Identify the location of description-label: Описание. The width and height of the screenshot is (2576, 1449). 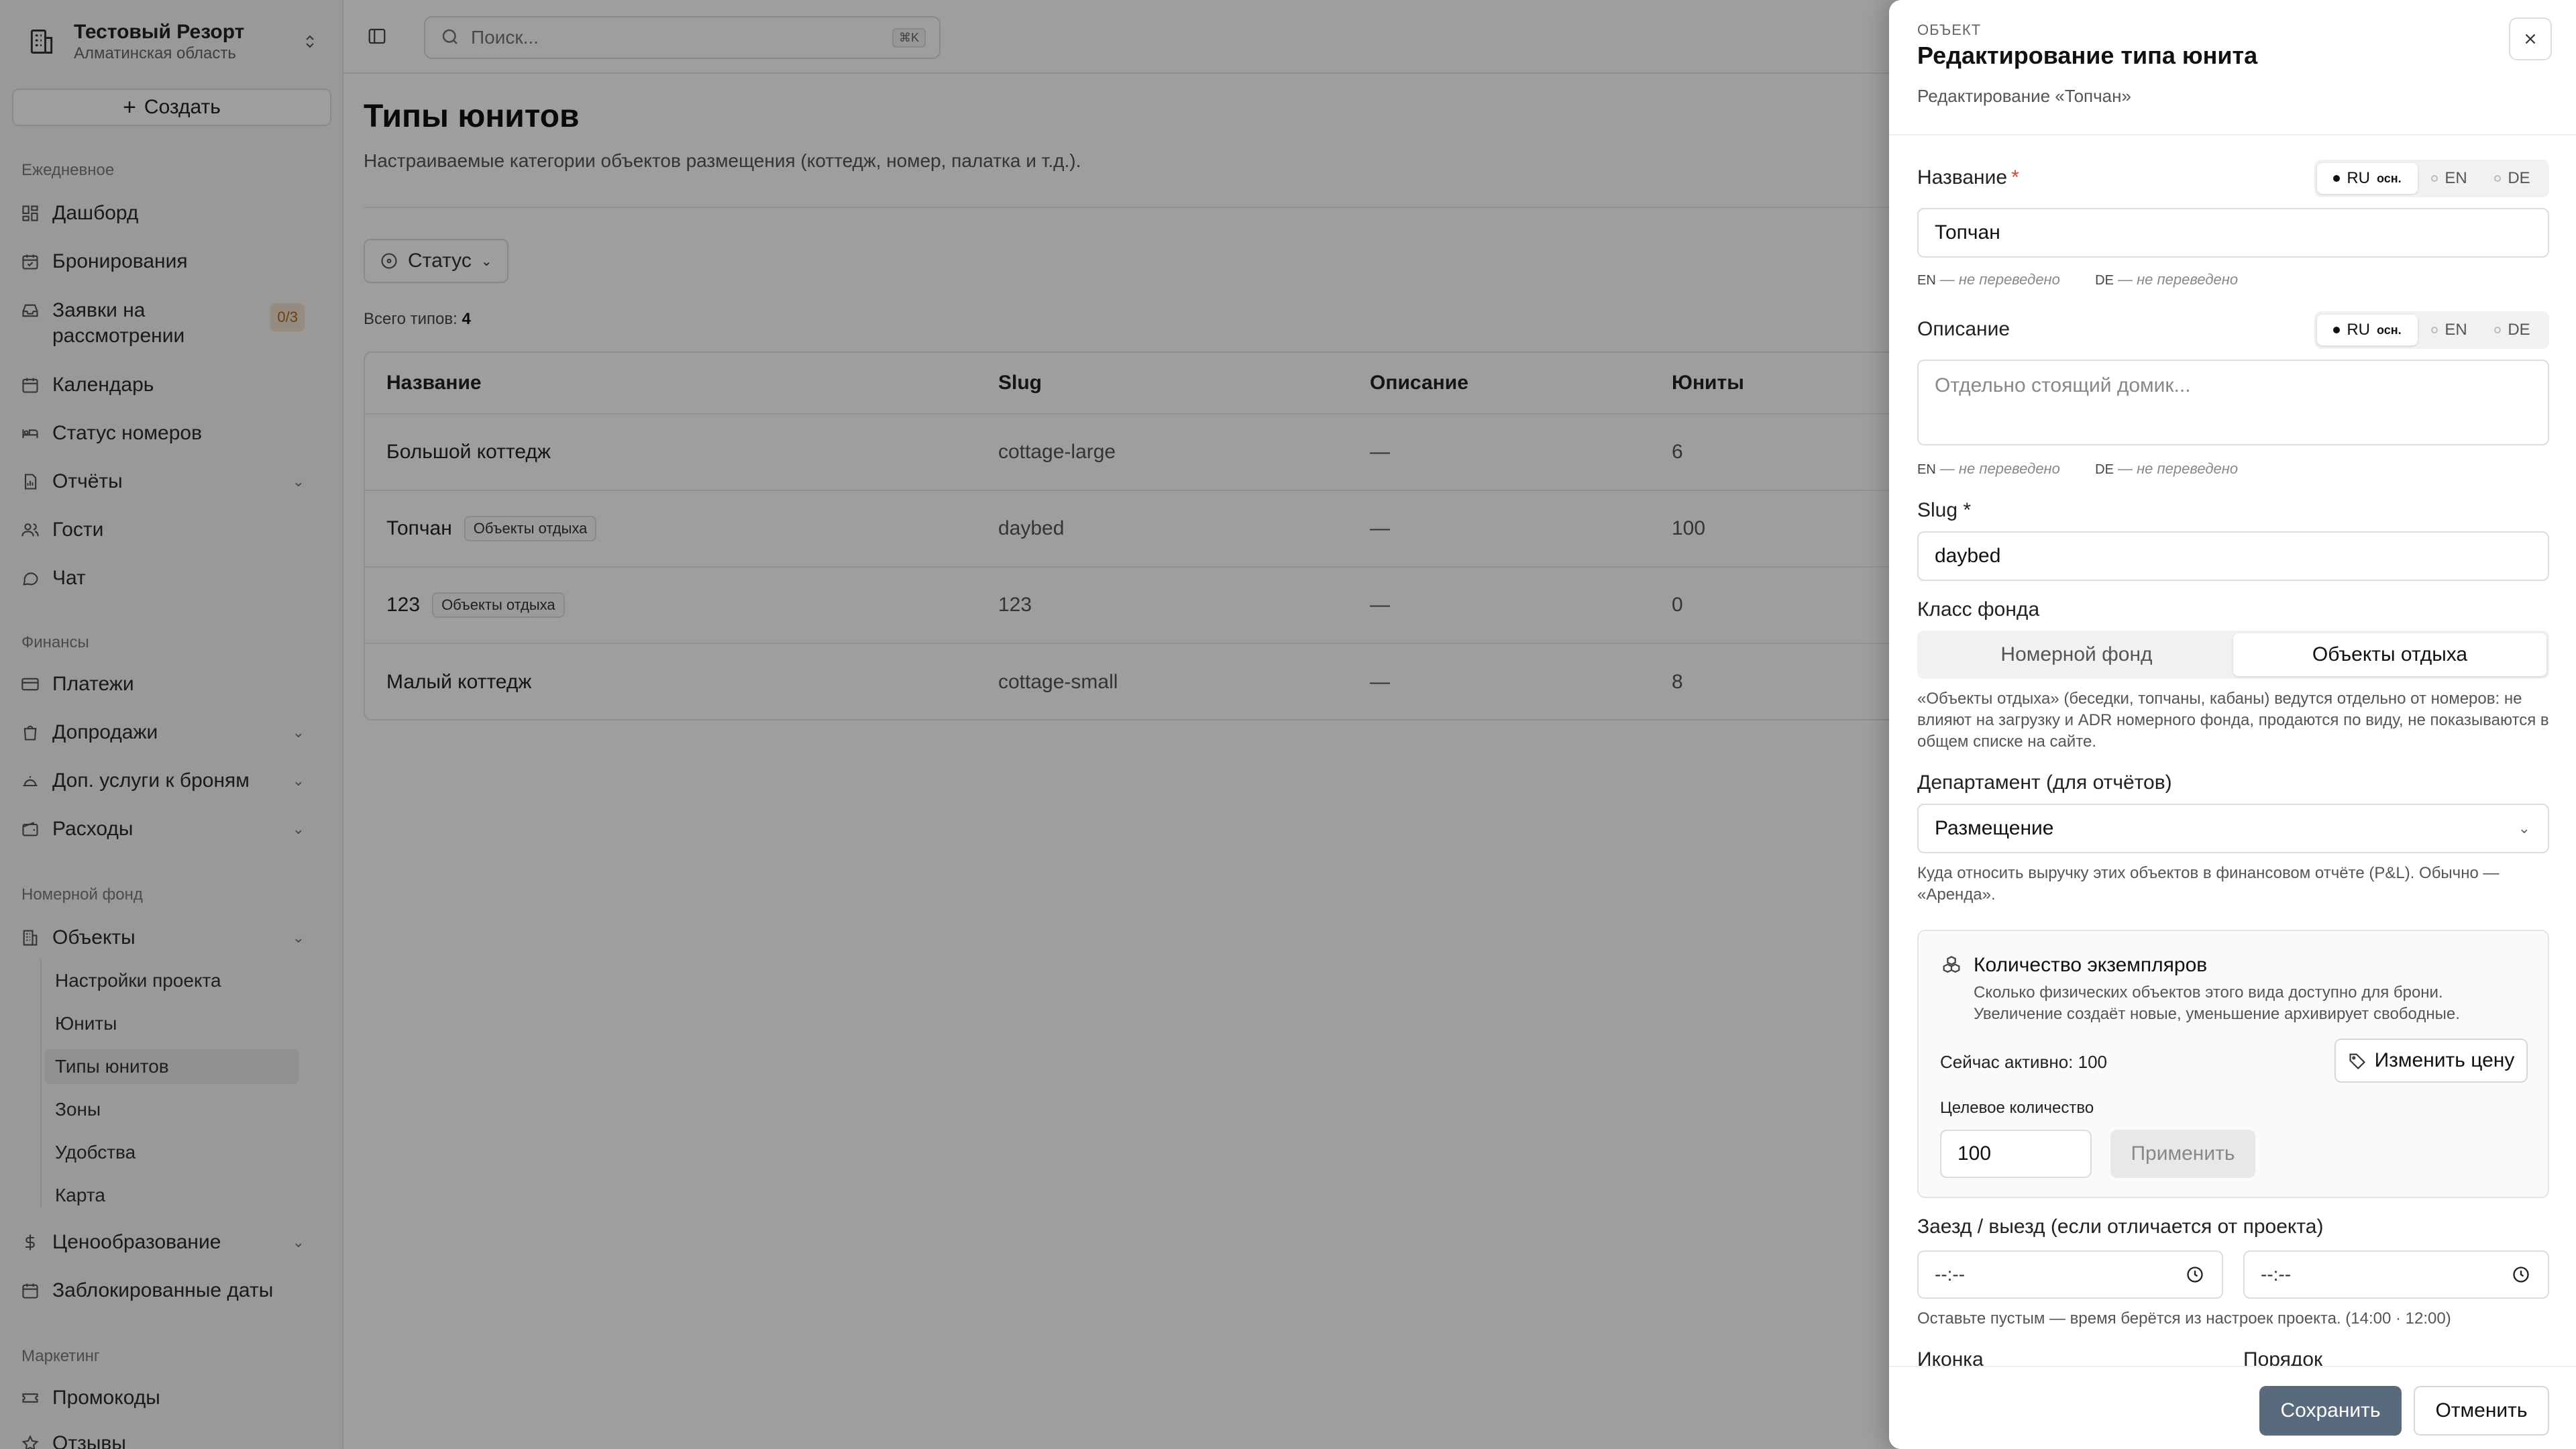
(1963, 329).